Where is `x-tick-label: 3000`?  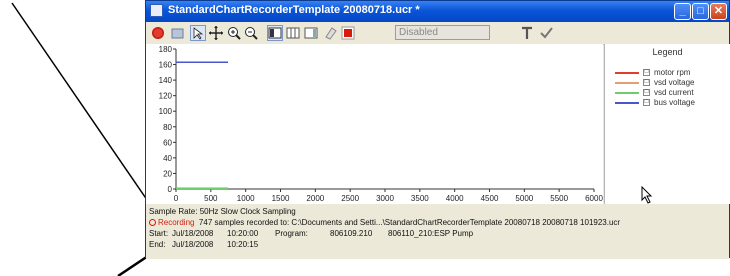 x-tick-label: 3000 is located at coordinates (385, 198).